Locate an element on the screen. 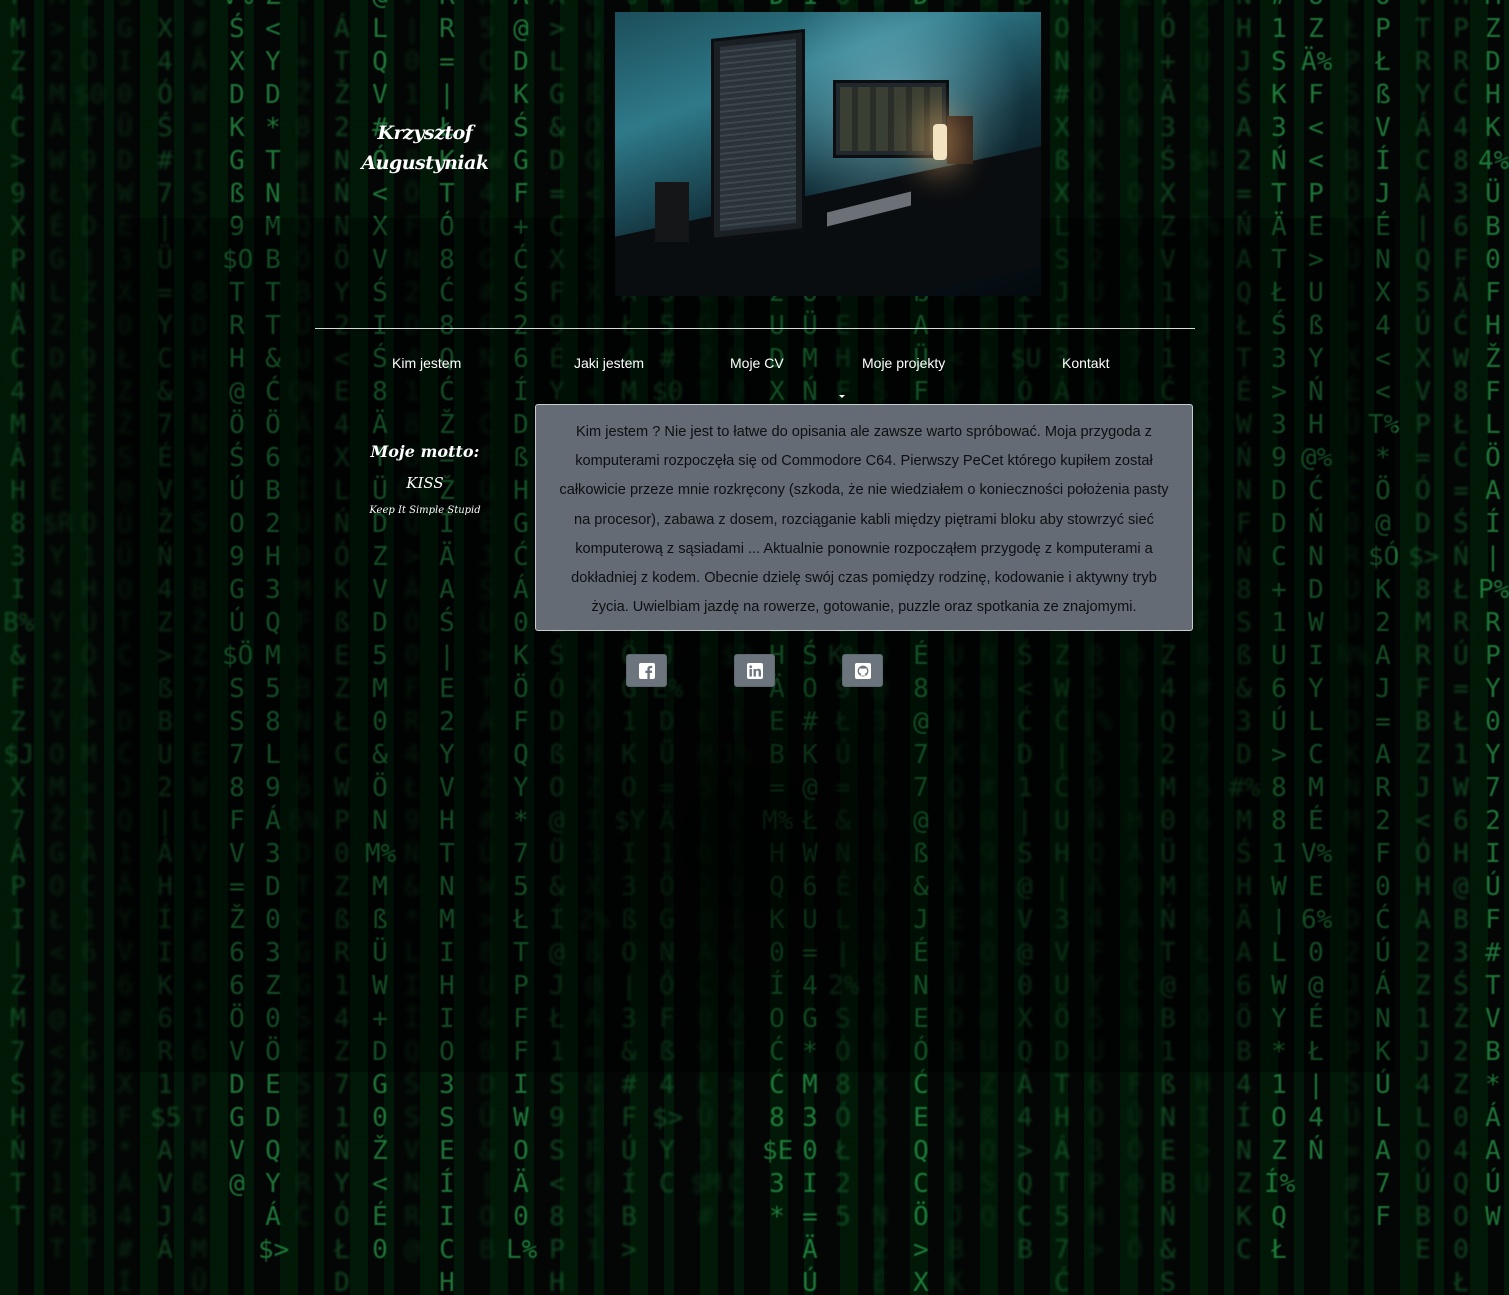  nav-item-moje-cv: Moje CV is located at coordinates (757, 363).